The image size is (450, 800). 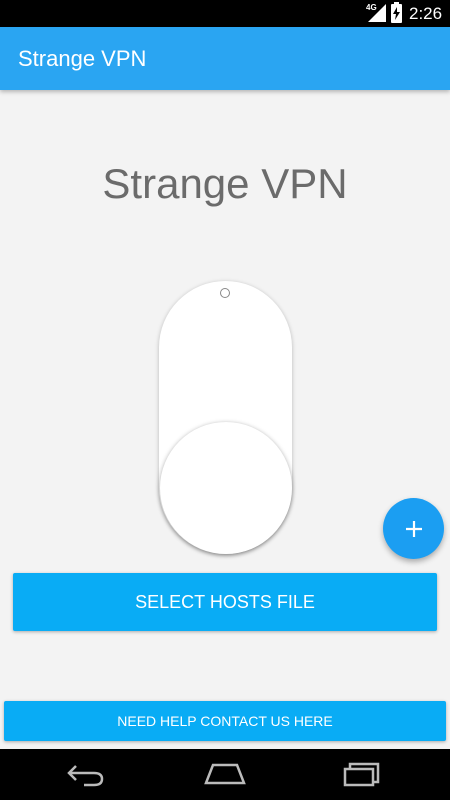 What do you see at coordinates (225, 293) in the screenshot?
I see `toggle-indicator-icon` at bounding box center [225, 293].